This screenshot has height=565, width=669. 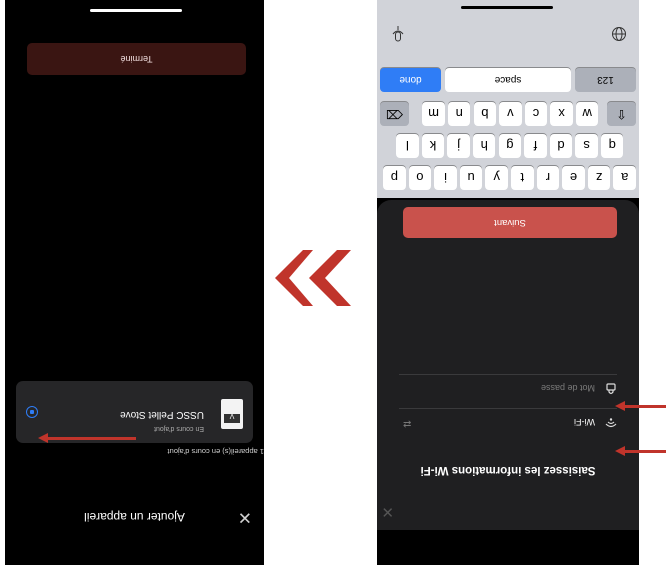 What do you see at coordinates (586, 146) in the screenshot?
I see `key-s: s` at bounding box center [586, 146].